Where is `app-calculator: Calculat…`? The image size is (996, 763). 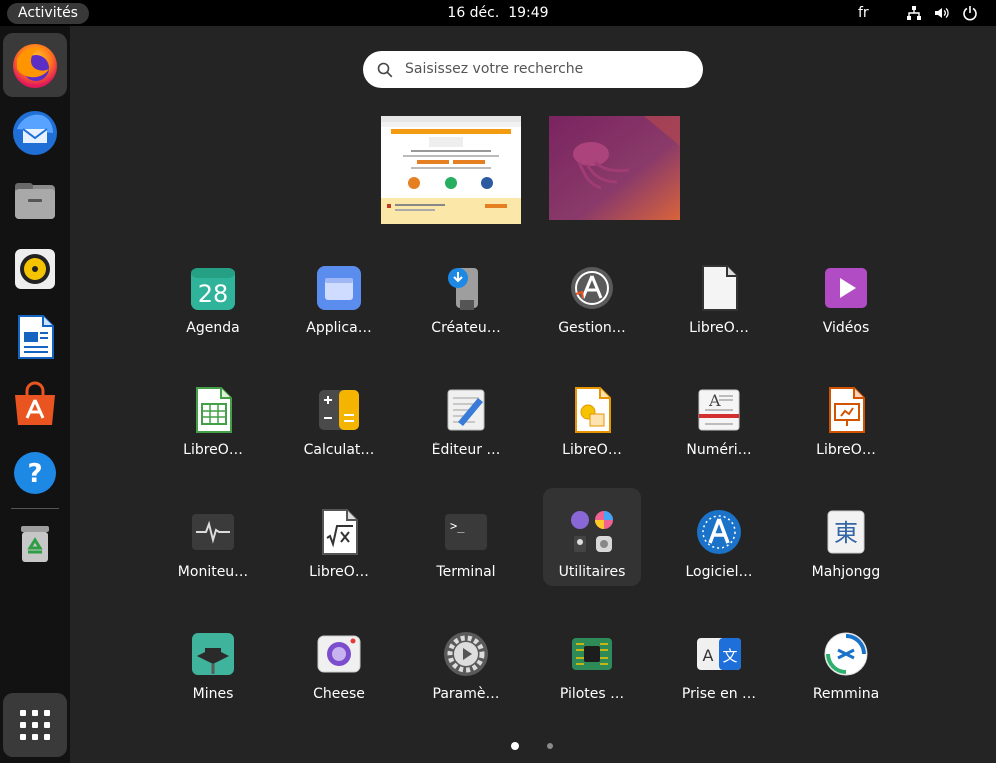
app-calculator: Calculat… is located at coordinates (339, 415).